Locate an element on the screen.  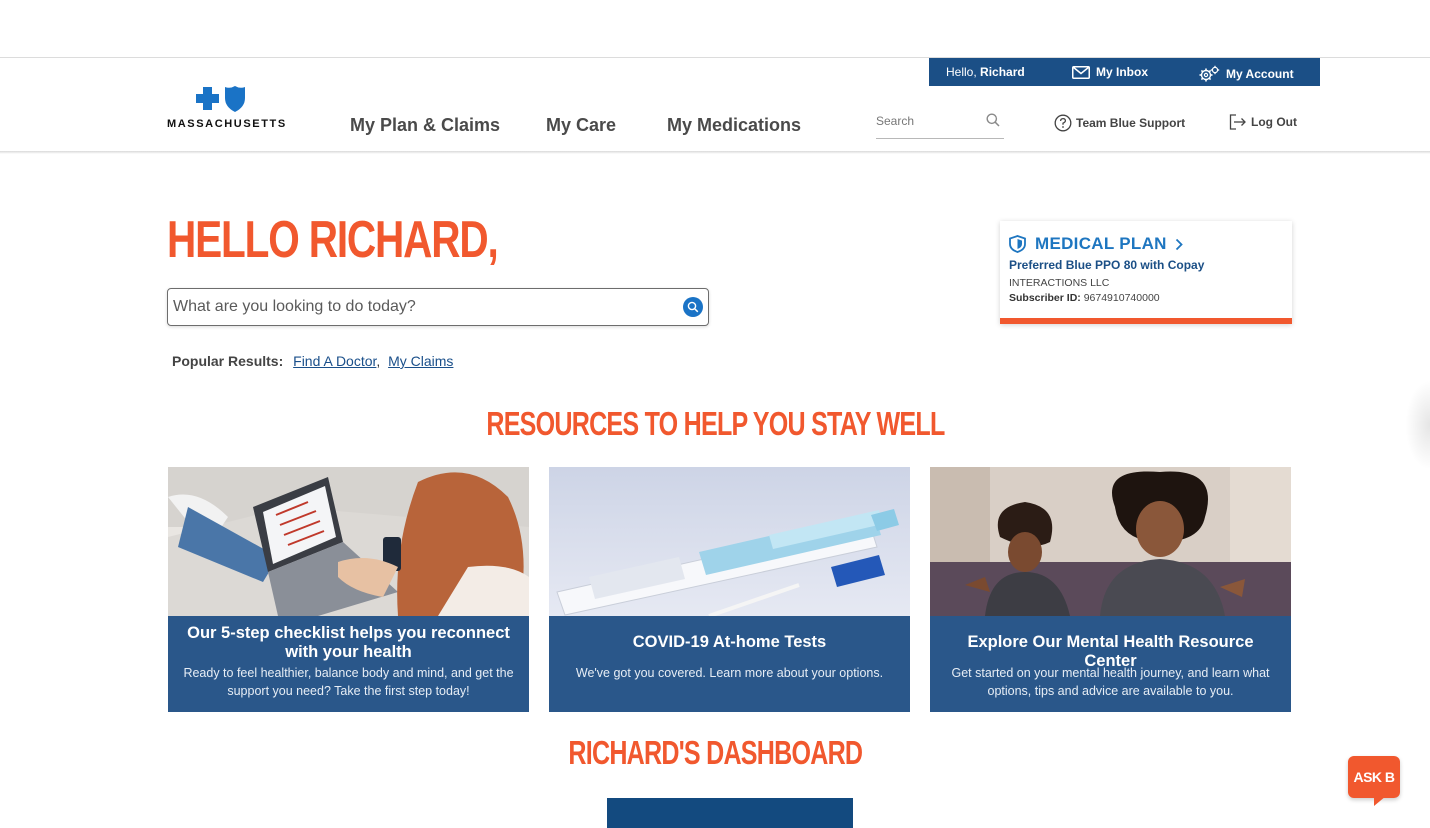
team-blue-support-link: Team Blue Support is located at coordinates (1119, 123).